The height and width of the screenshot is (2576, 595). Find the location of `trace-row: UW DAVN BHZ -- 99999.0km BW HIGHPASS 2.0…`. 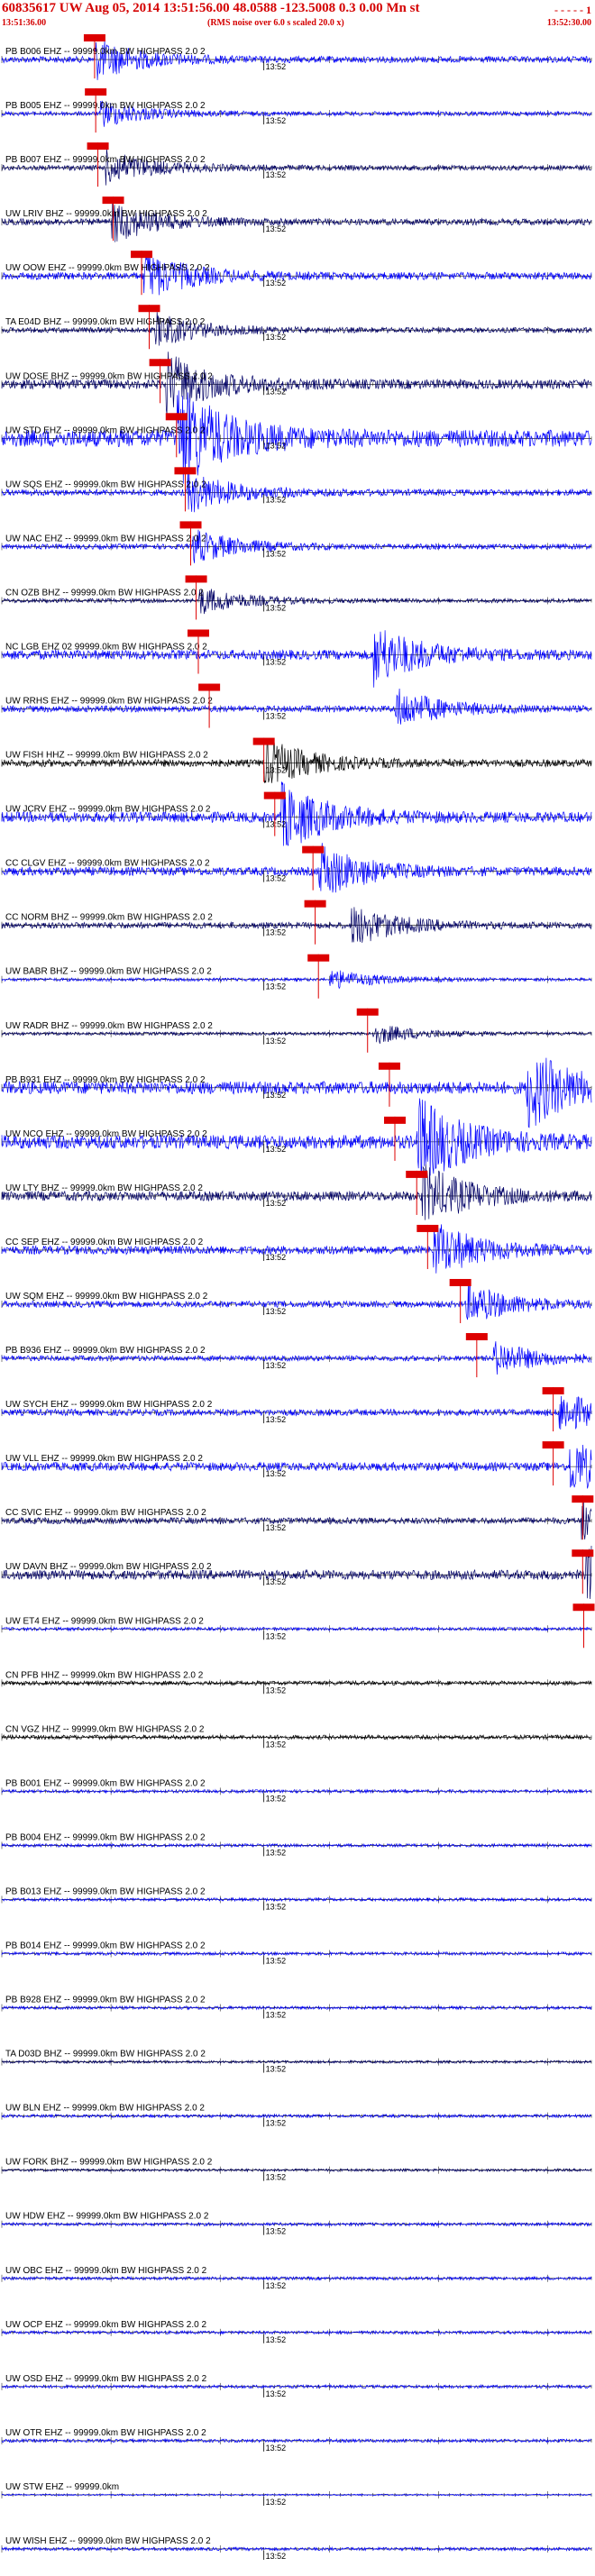

trace-row: UW DAVN BHZ -- 99999.0km BW HIGHPASS 2.0… is located at coordinates (297, 1572).